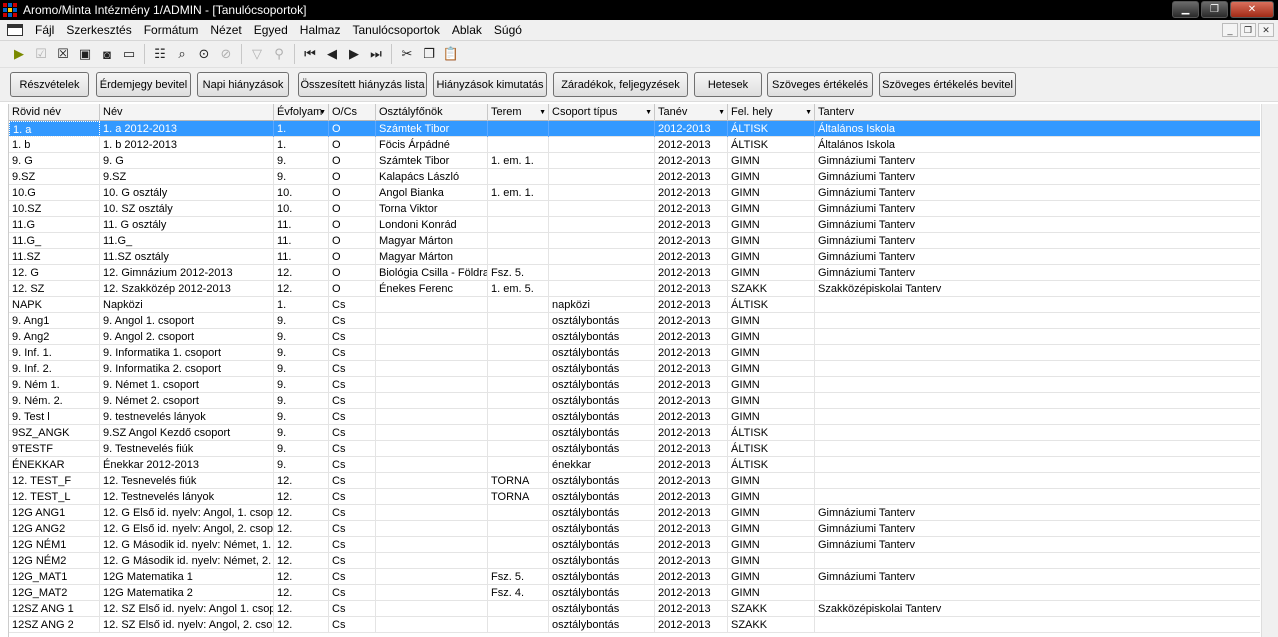 Image resolution: width=1278 pixels, height=637 pixels. I want to click on column-header-5: Terem ▼, so click(518, 112).